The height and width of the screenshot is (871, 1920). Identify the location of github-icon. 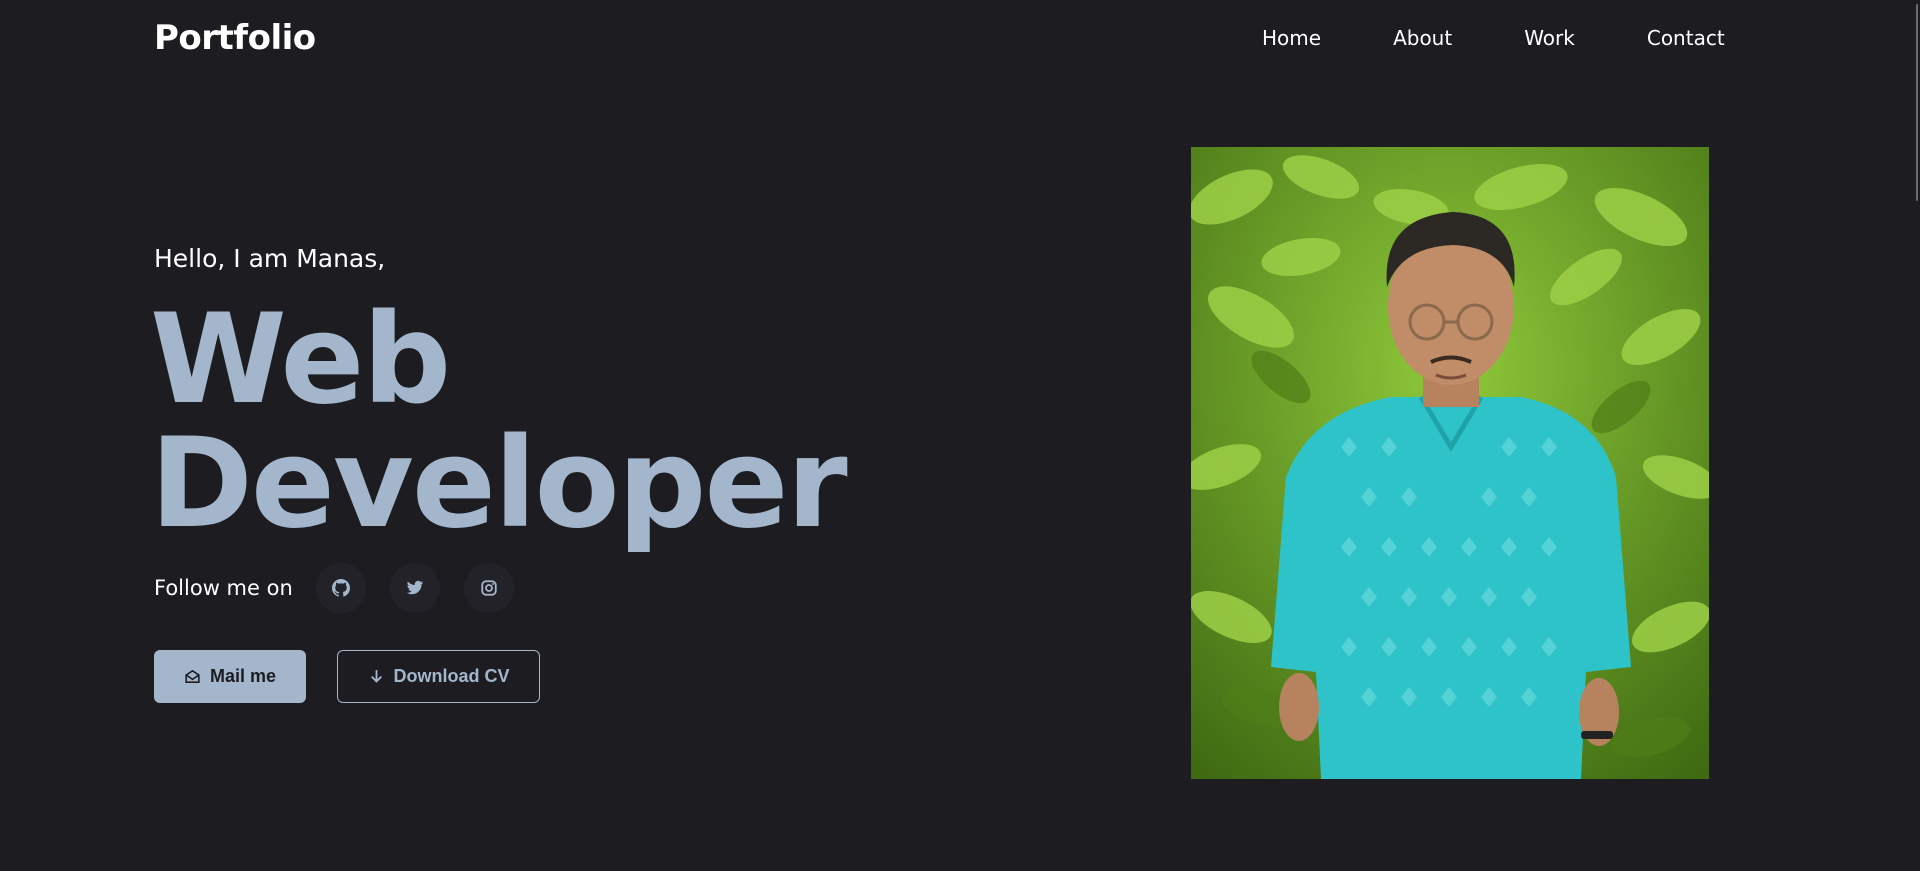
(340, 588).